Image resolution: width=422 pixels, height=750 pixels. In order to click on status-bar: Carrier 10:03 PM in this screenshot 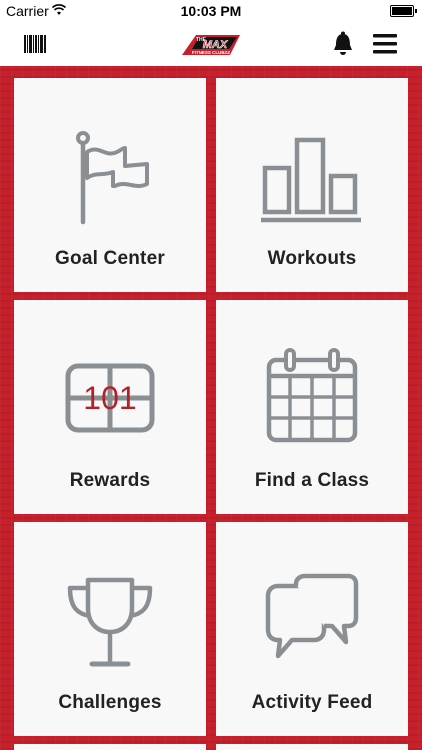, I will do `click(211, 11)`.